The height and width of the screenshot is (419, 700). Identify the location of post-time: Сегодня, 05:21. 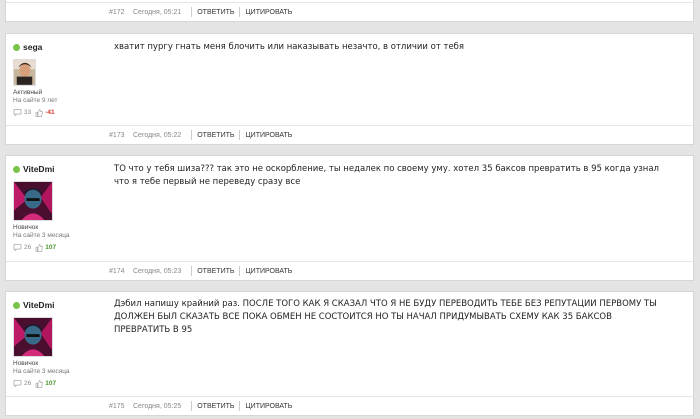
(157, 12).